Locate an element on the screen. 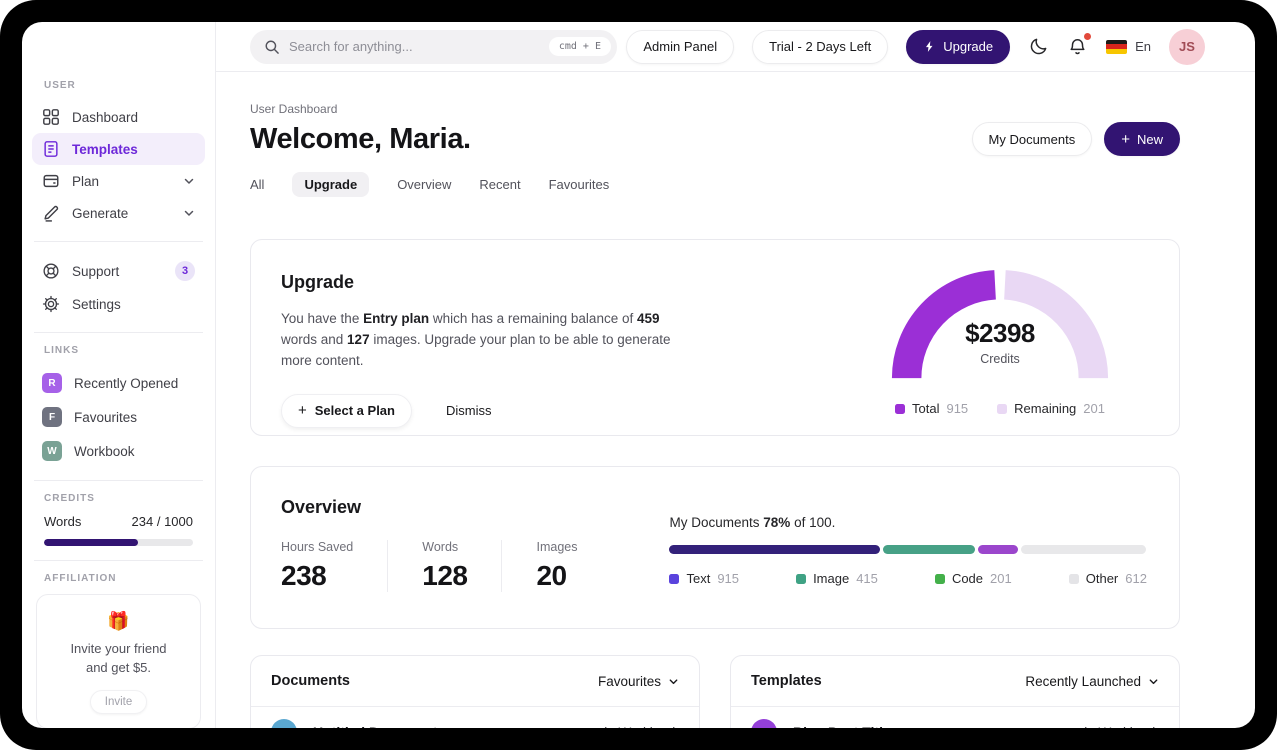  dark-mode-toggle is located at coordinates (1038, 46).